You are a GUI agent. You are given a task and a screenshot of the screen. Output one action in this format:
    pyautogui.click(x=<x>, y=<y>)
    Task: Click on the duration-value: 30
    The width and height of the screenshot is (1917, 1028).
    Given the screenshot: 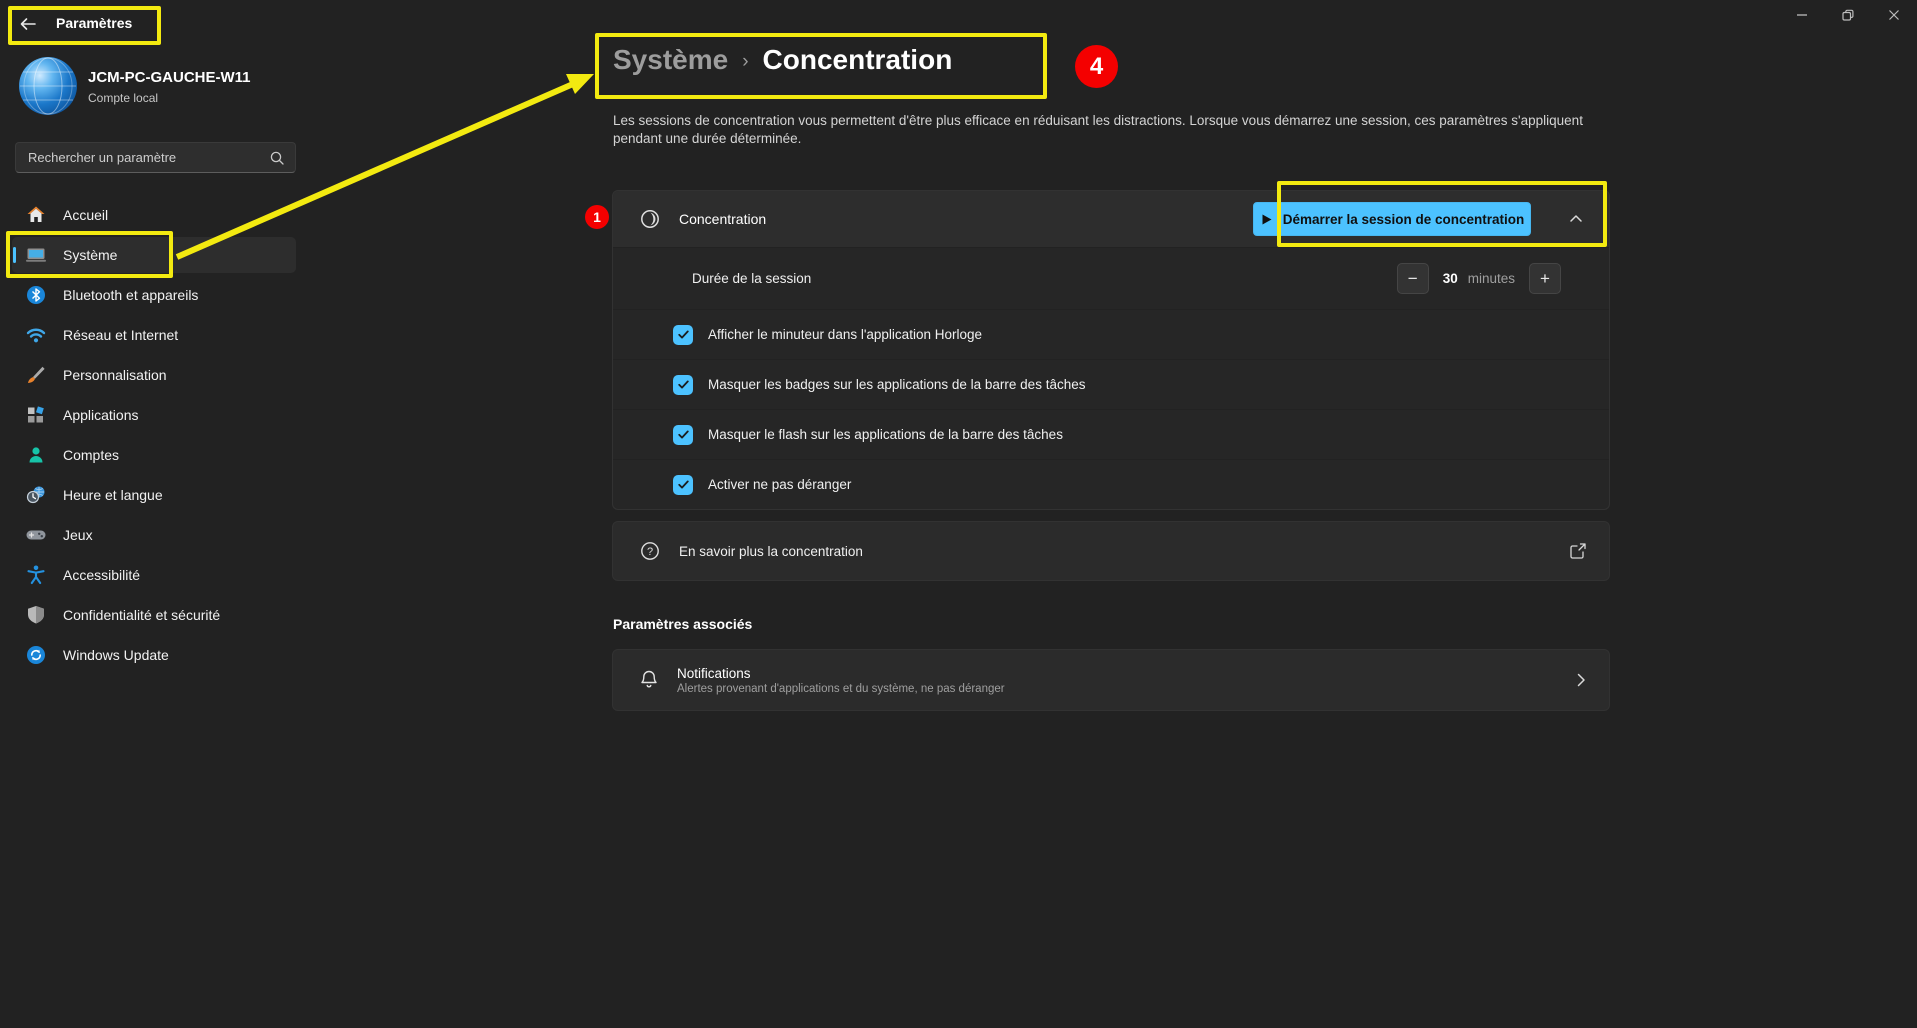 What is the action you would take?
    pyautogui.click(x=1450, y=278)
    